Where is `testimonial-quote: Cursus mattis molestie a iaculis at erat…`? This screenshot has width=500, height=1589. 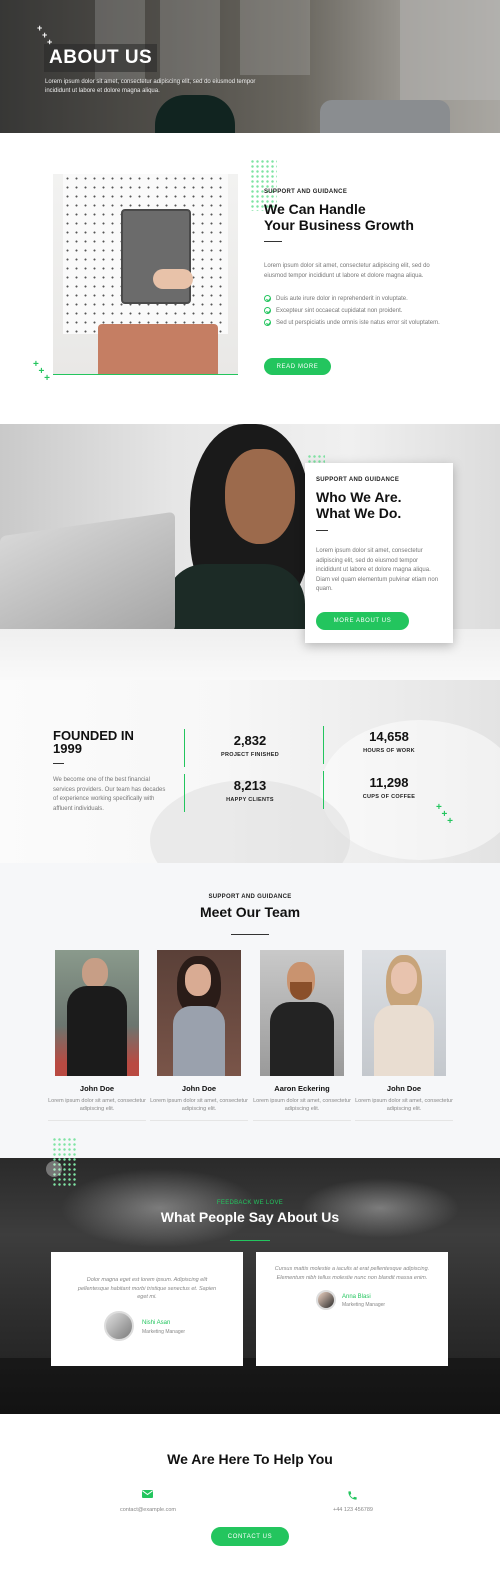
testimonial-quote: Cursus mattis molestie a iaculis at erat… is located at coordinates (352, 1273).